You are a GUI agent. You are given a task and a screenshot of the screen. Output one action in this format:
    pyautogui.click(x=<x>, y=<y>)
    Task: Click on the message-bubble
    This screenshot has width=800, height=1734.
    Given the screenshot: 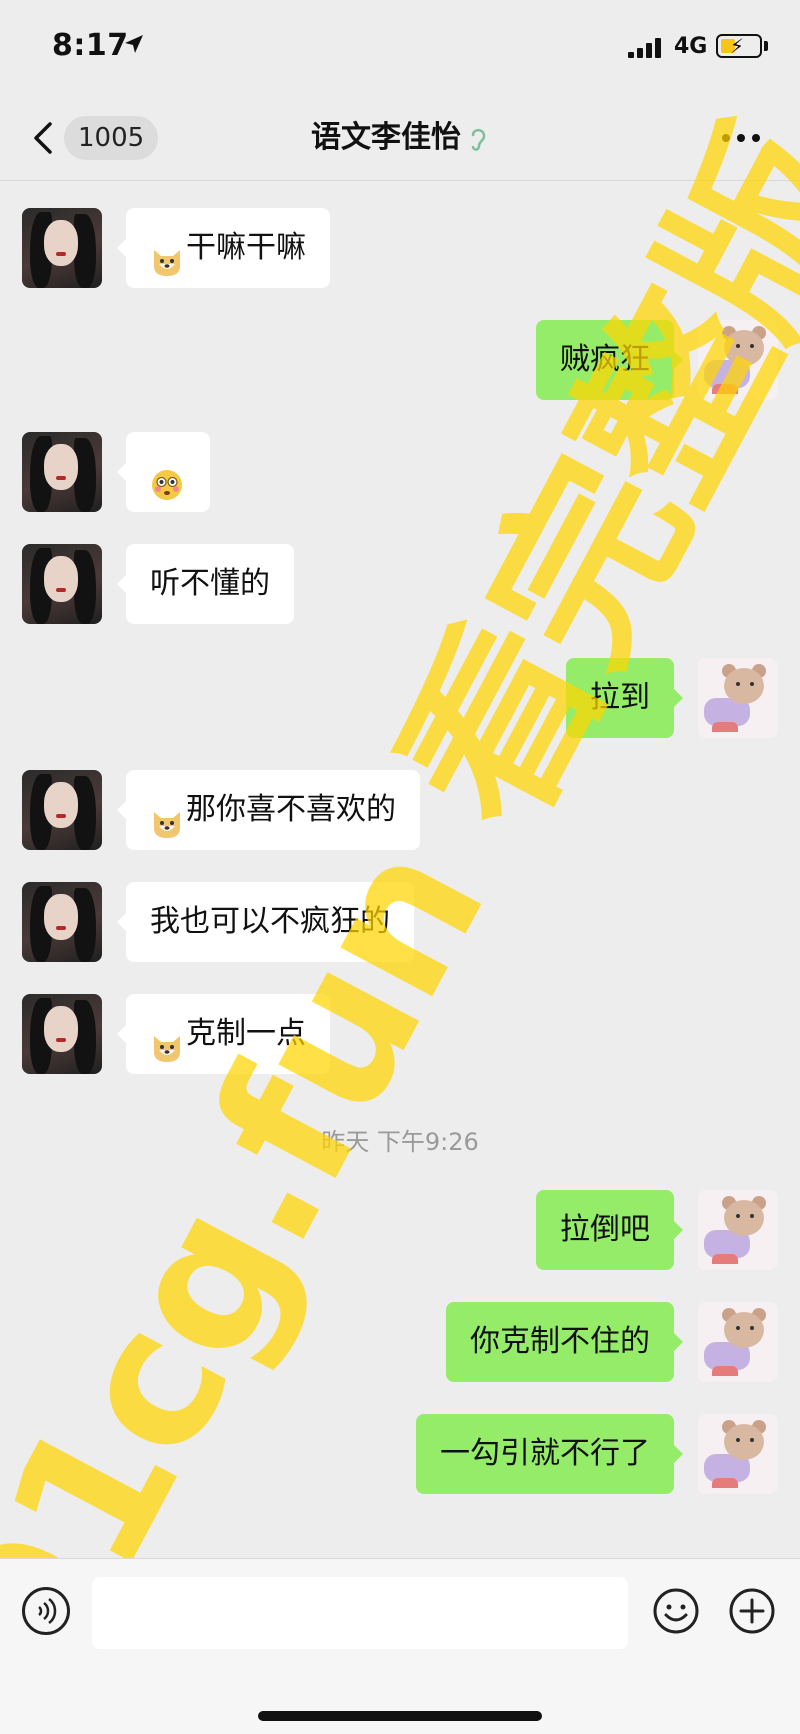 What is the action you would take?
    pyautogui.click(x=163, y=472)
    